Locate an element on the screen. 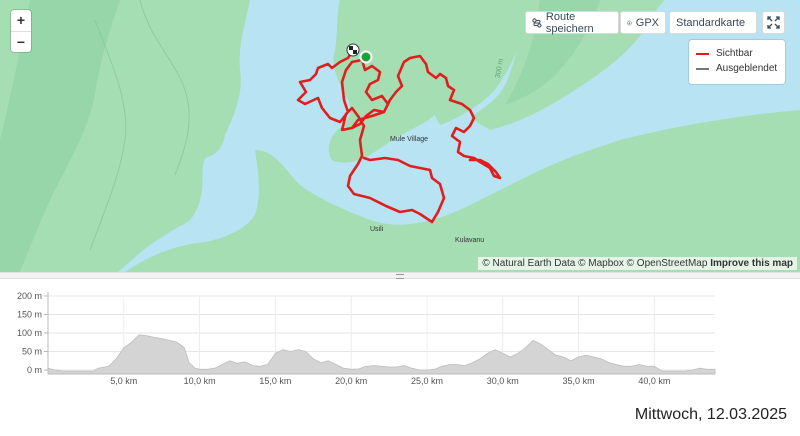  y-tick-label: 50 m is located at coordinates (32, 352).